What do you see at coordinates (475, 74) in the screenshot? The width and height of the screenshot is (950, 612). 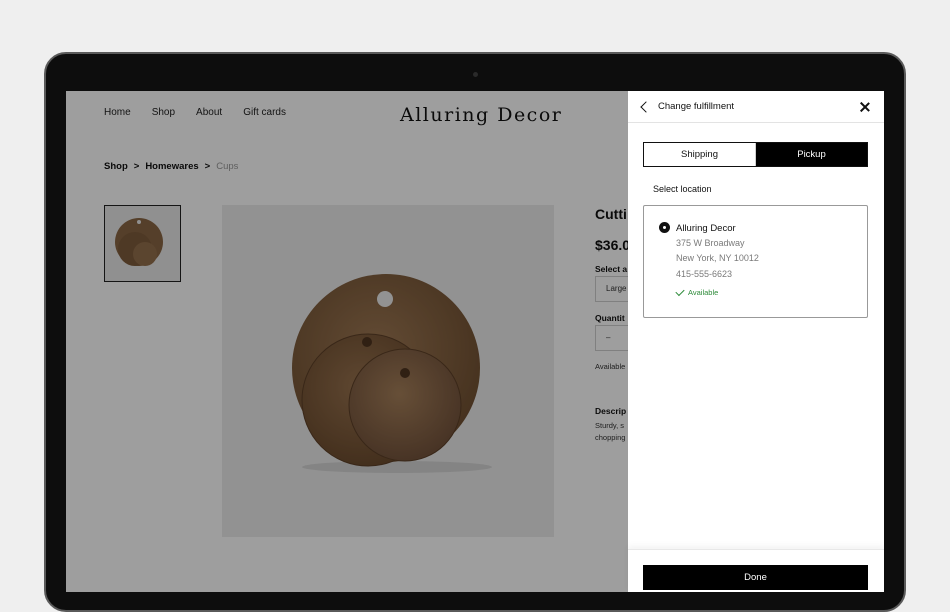 I see `camera-dot` at bounding box center [475, 74].